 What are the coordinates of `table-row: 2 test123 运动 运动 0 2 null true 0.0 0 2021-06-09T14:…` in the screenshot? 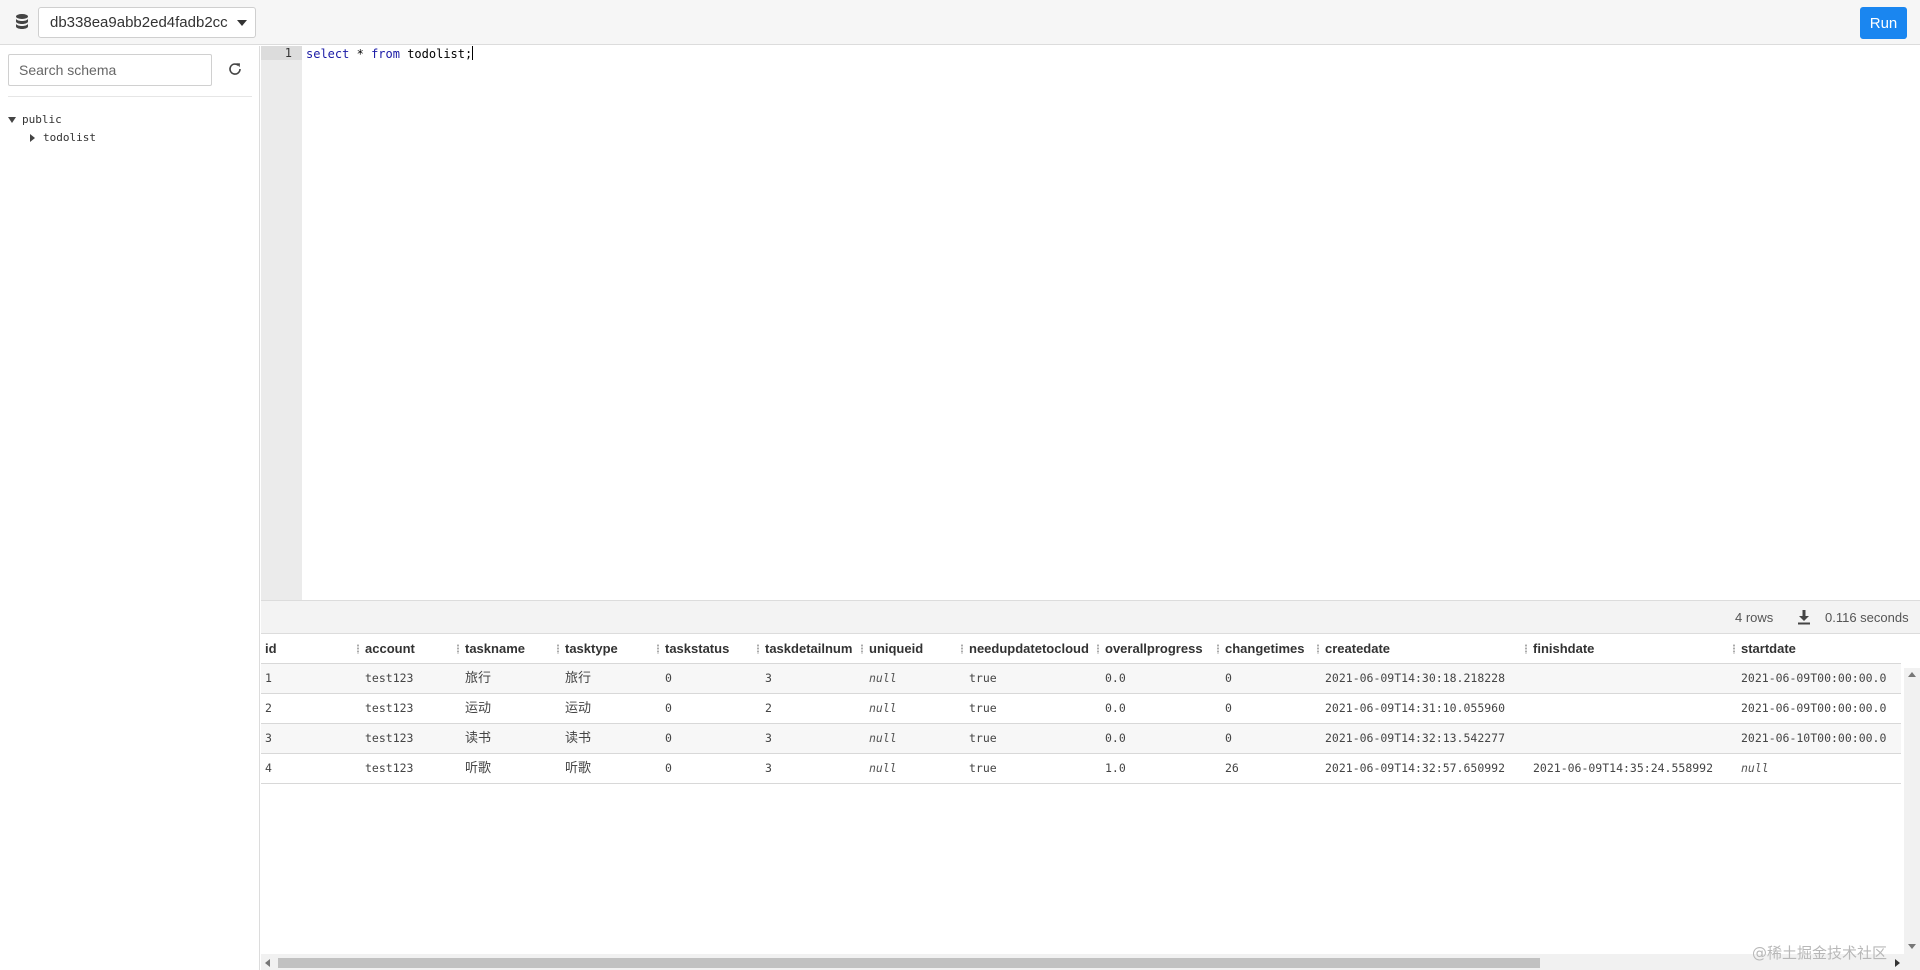 It's located at (1081, 709).